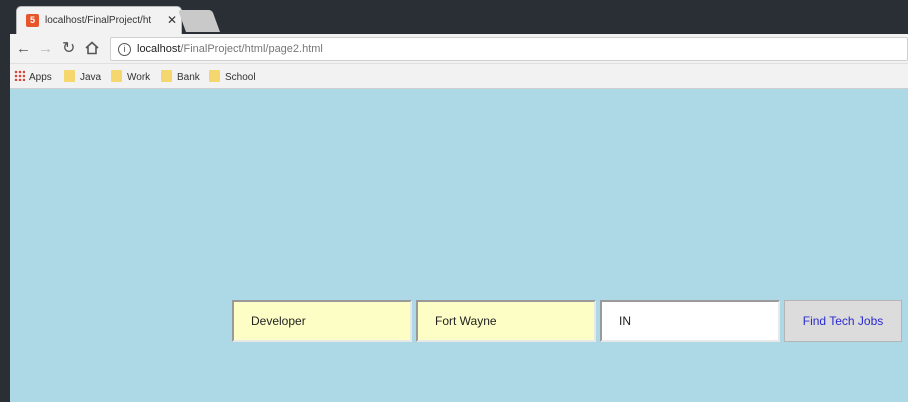  What do you see at coordinates (199, 21) in the screenshot?
I see `new-tab-button` at bounding box center [199, 21].